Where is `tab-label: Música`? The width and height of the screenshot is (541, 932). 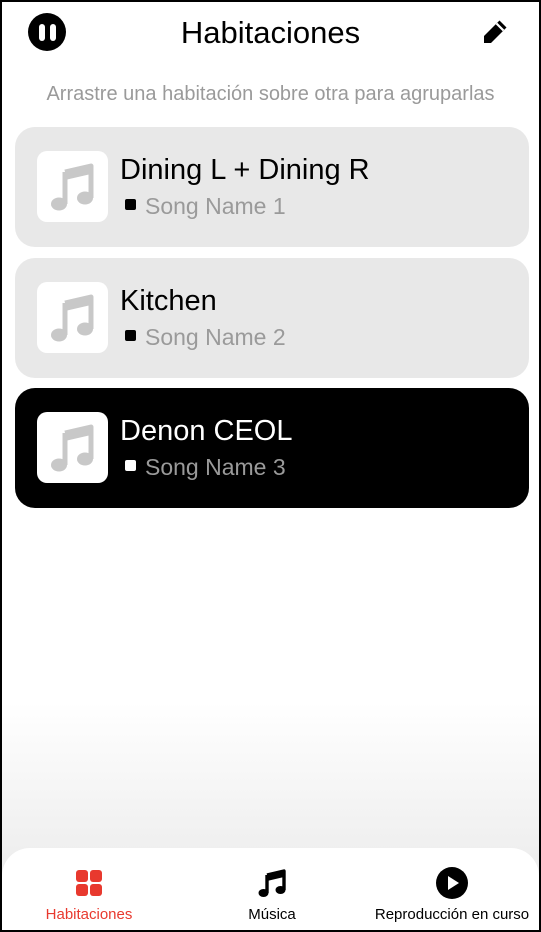 tab-label: Música is located at coordinates (272, 914).